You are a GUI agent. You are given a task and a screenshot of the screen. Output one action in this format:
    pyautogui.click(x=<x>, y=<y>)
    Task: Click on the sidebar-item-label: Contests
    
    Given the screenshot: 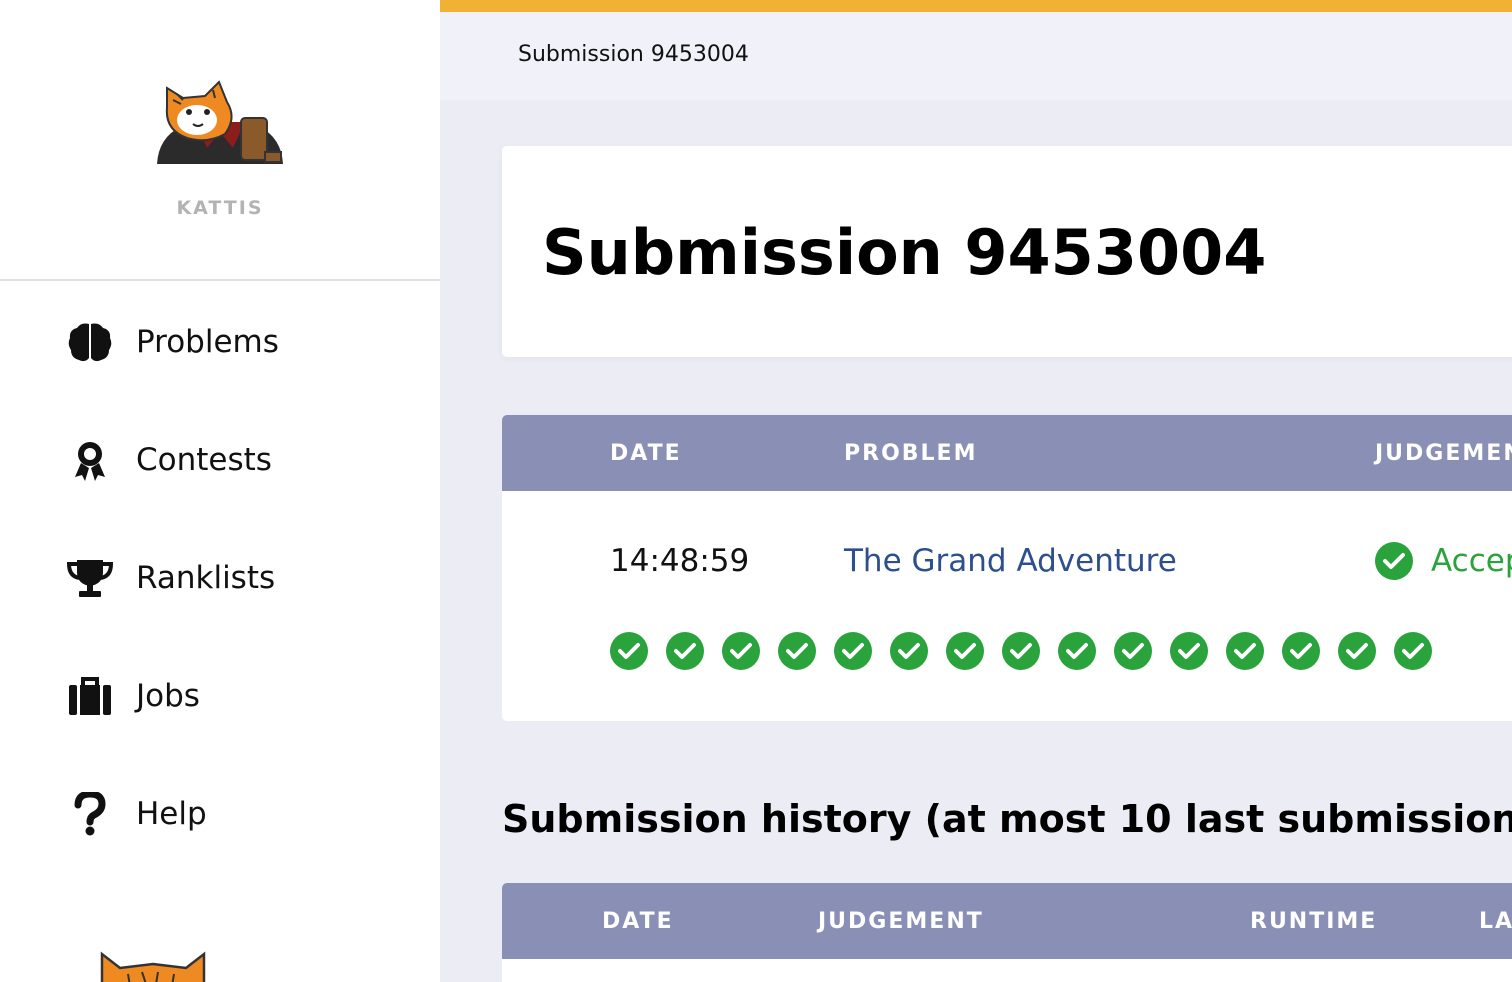 What is the action you would take?
    pyautogui.click(x=204, y=460)
    